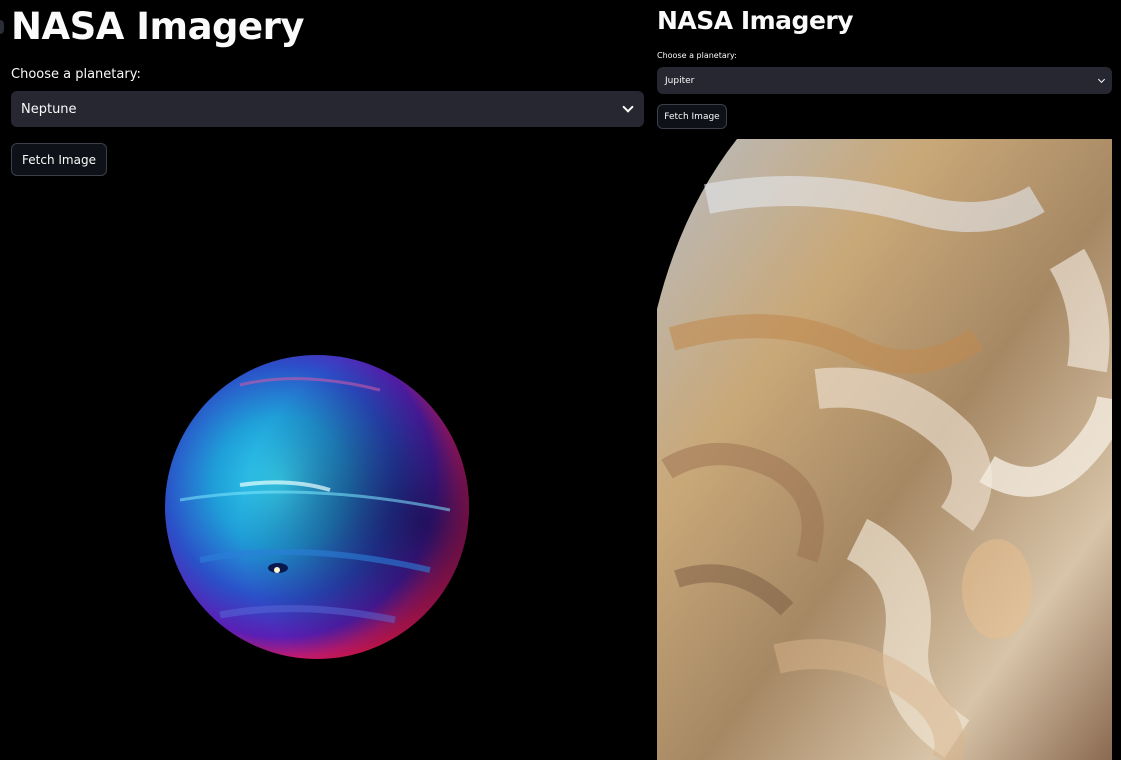 Image resolution: width=1121 pixels, height=760 pixels. Describe the element at coordinates (49, 109) in the screenshot. I see `planet-select-value: Neptune` at that location.